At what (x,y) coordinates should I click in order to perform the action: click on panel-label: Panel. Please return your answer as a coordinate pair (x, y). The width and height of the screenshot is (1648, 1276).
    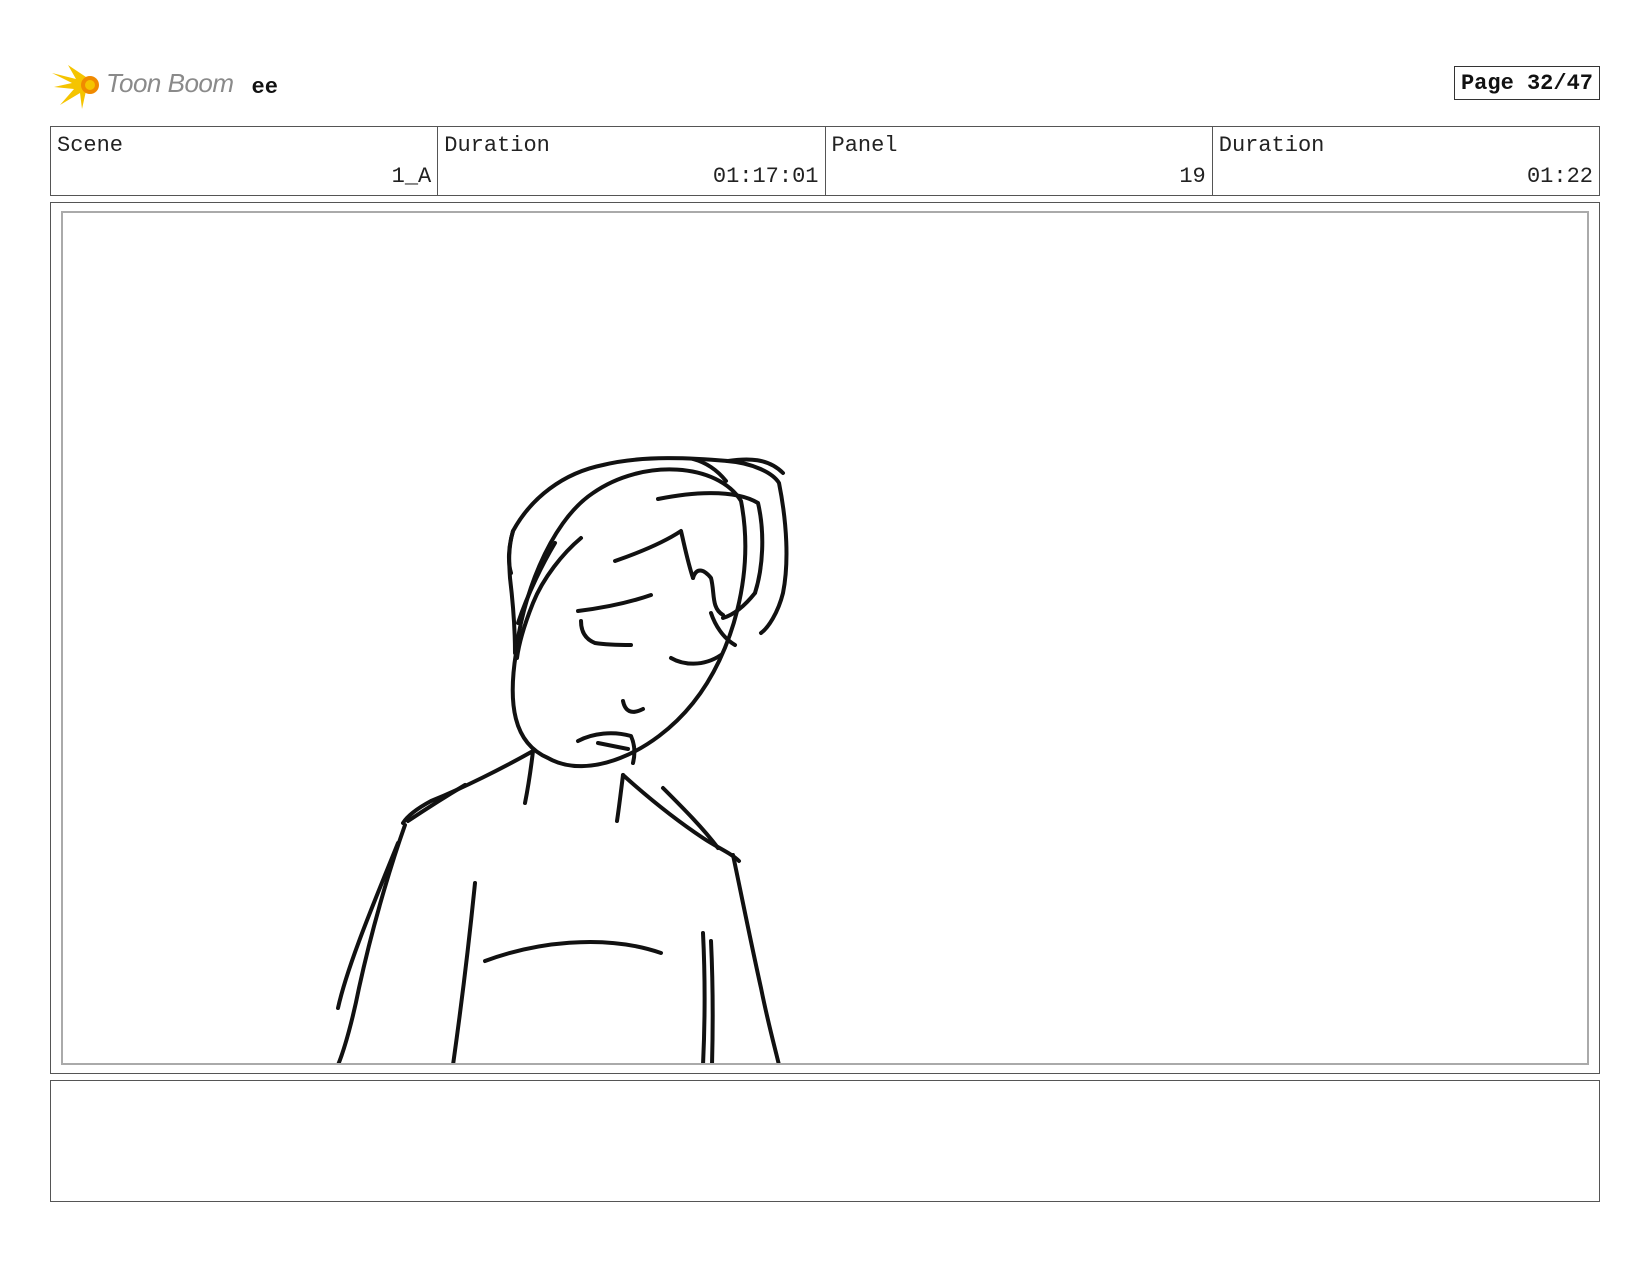
    Looking at the image, I should click on (864, 145).